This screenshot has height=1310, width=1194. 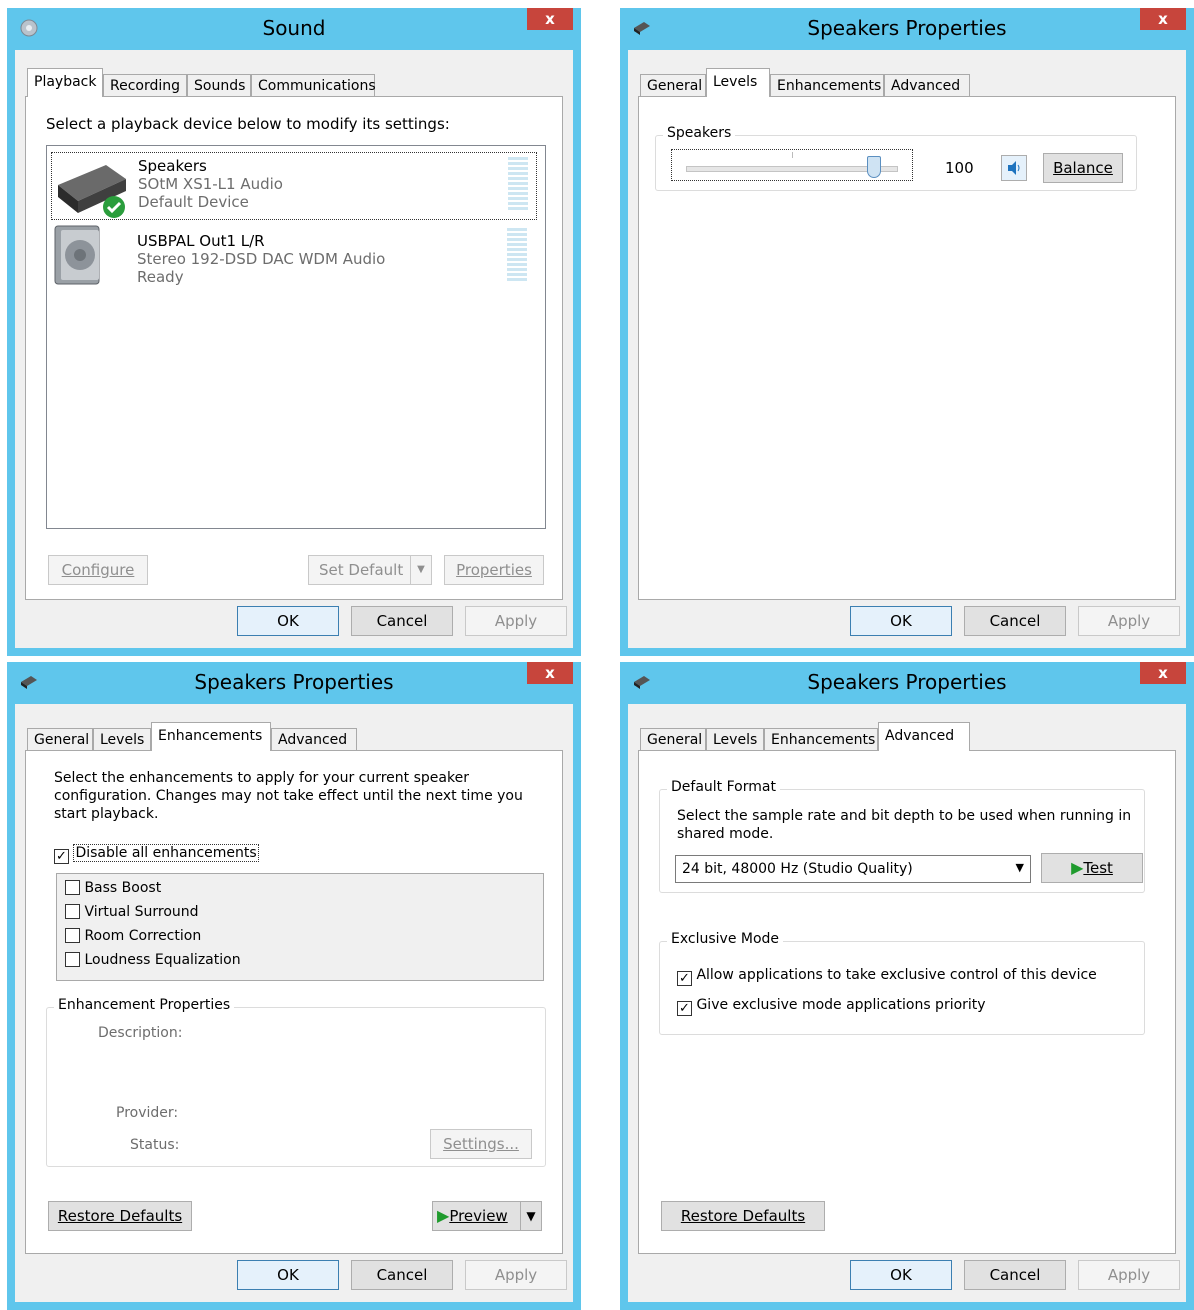 I want to click on tab-recording: Recording, so click(x=145, y=85).